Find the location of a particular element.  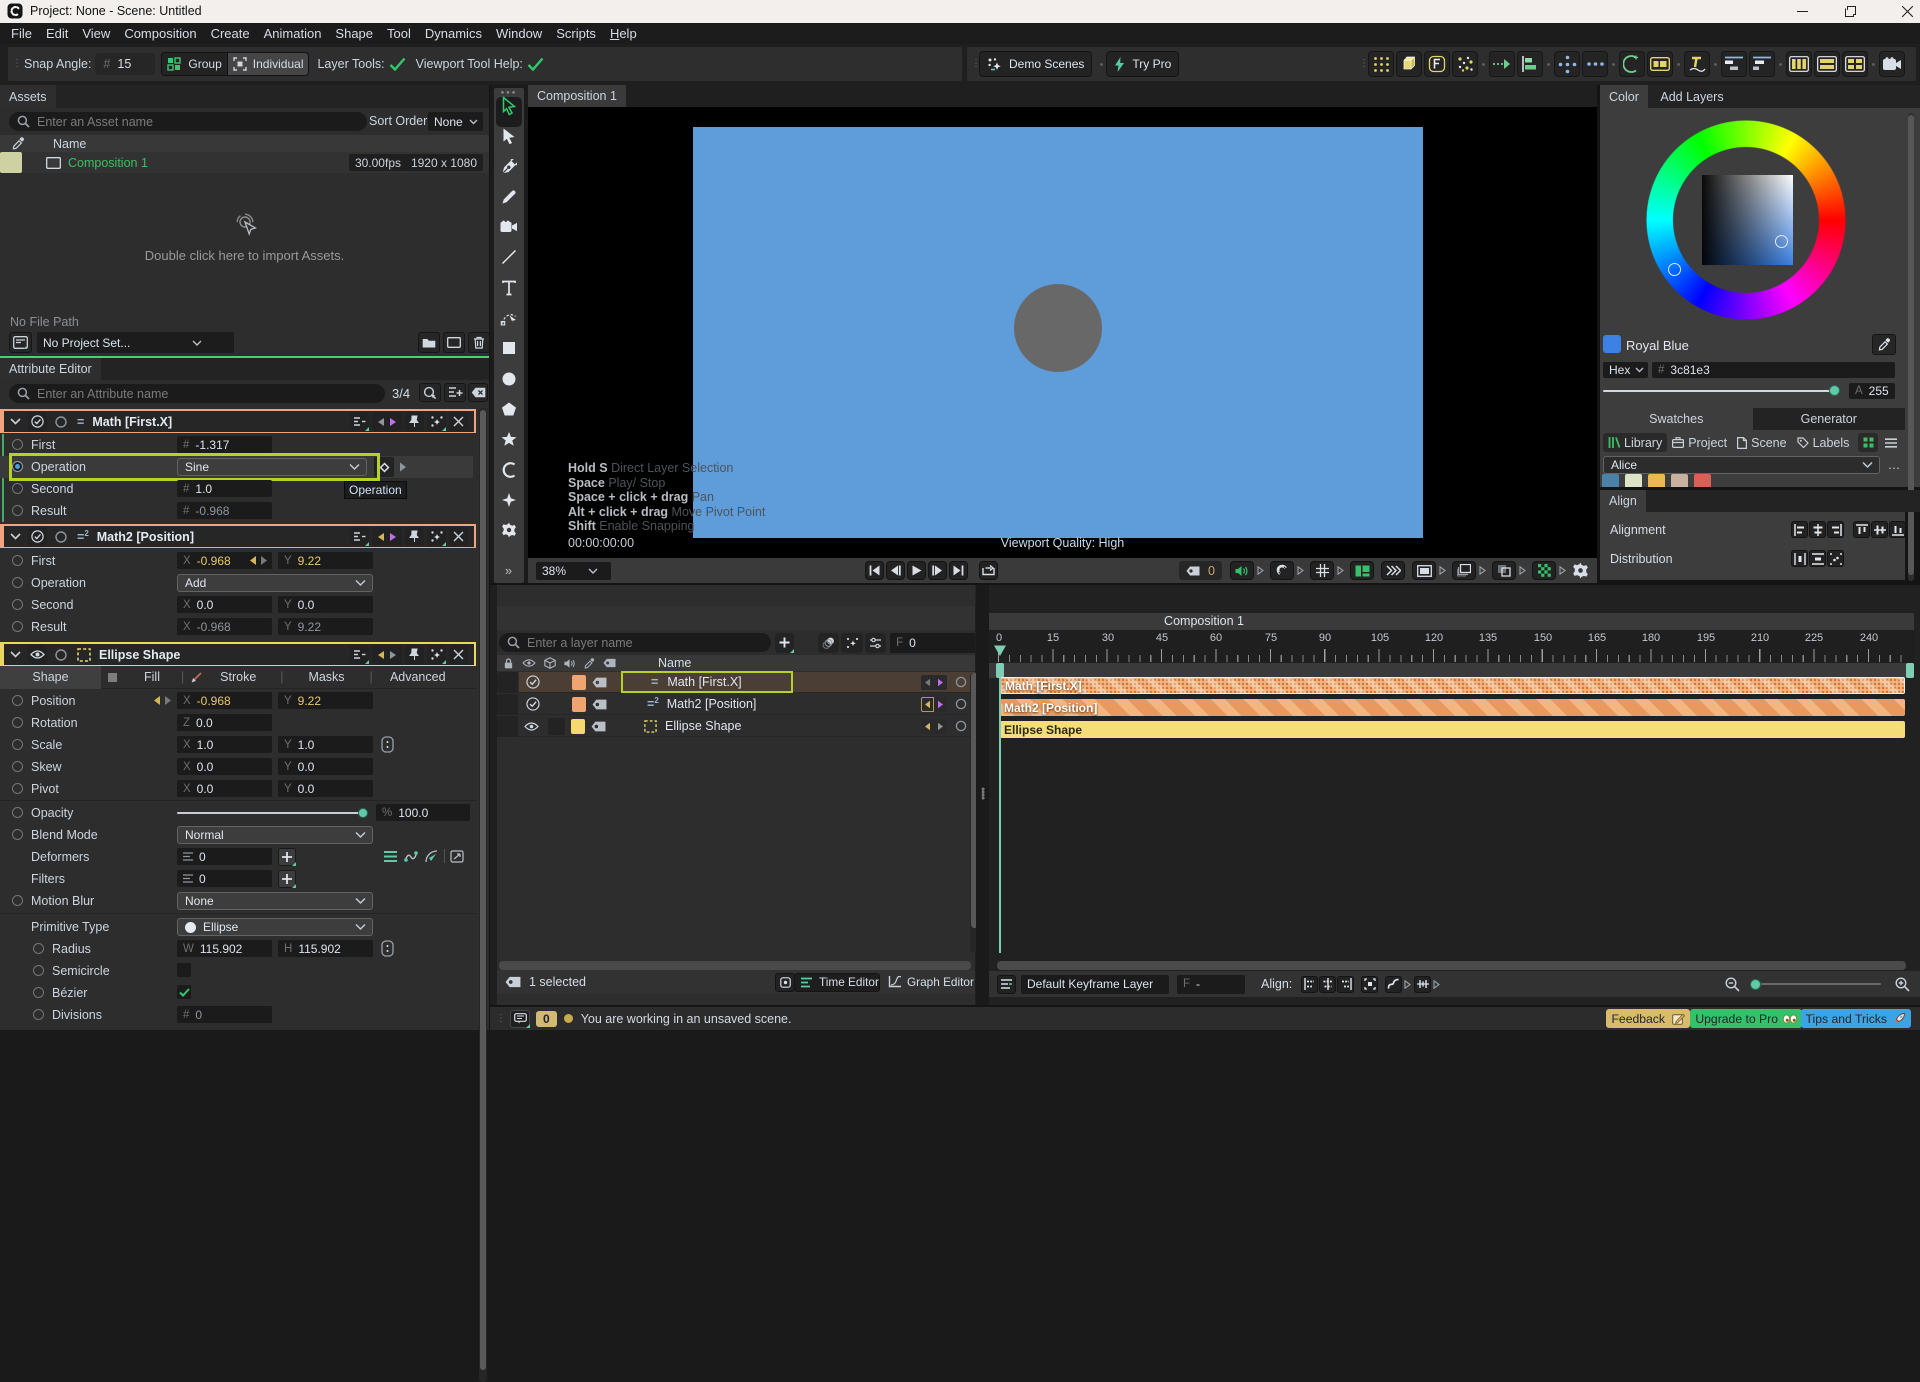

filter-visible-button is located at coordinates (829, 642).